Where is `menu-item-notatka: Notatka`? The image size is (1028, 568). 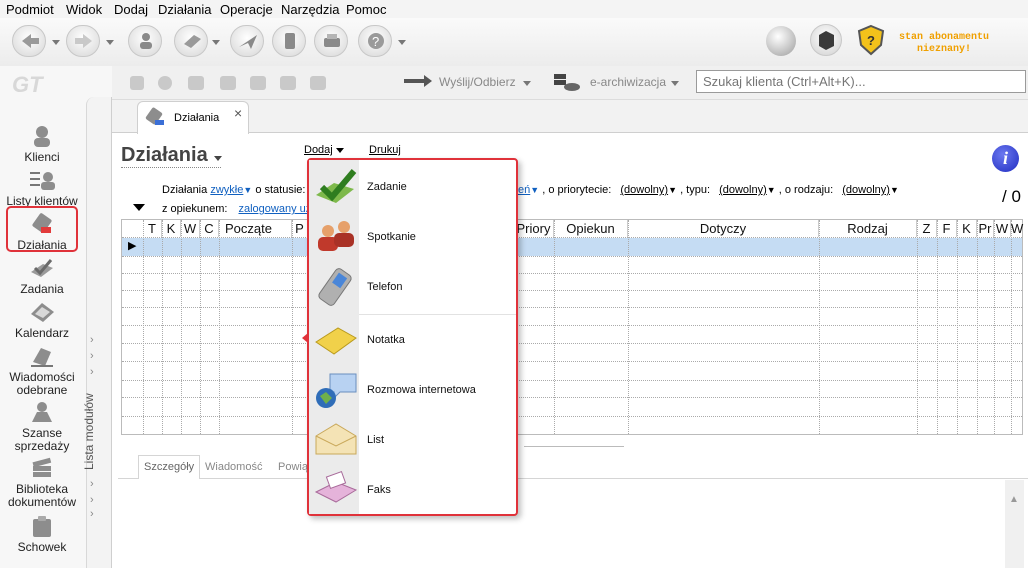
menu-item-notatka: Notatka is located at coordinates (412, 340).